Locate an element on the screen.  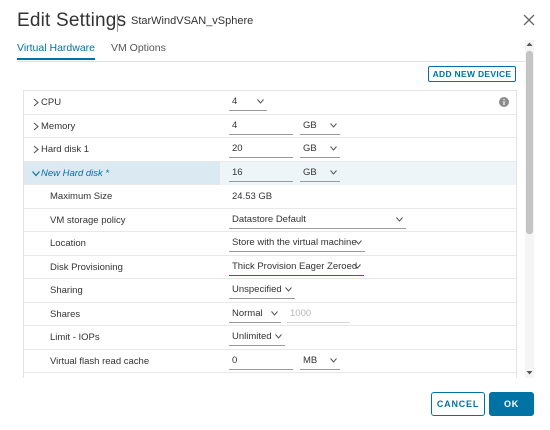
memory-label: Memory is located at coordinates (58, 126).